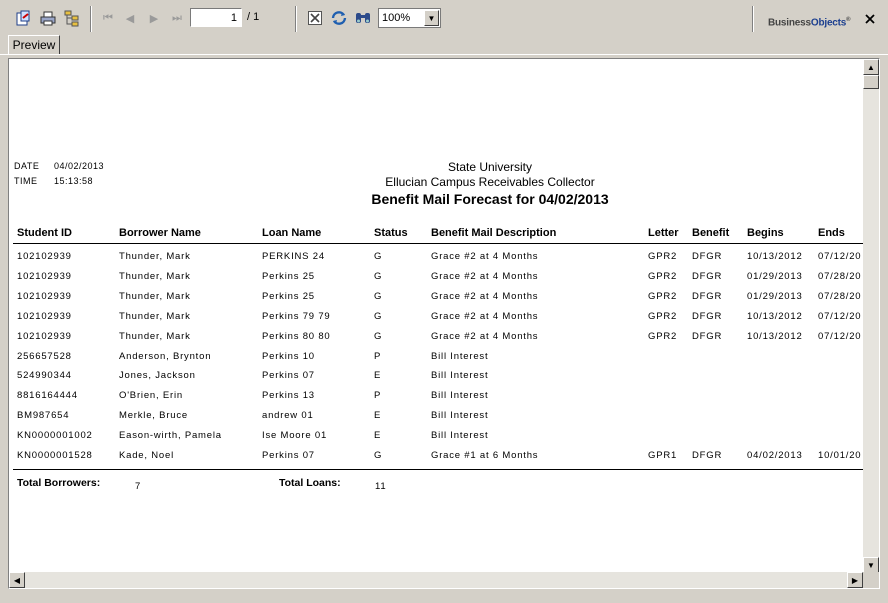  Describe the element at coordinates (160, 233) in the screenshot. I see `col-borrower-name-header: Borrower Name` at that location.